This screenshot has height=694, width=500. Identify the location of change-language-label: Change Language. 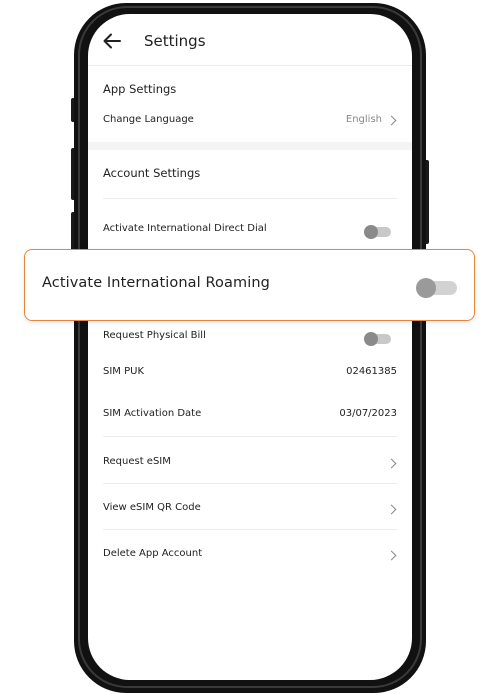
(148, 119).